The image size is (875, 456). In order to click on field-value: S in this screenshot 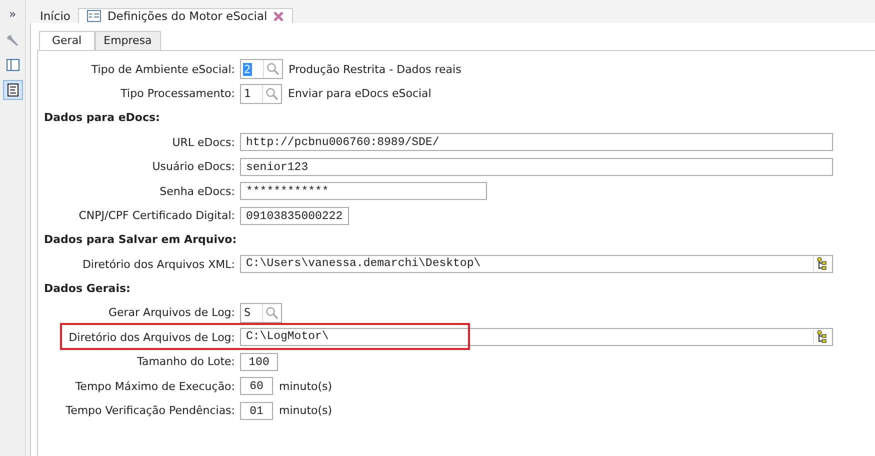, I will do `click(247, 313)`.